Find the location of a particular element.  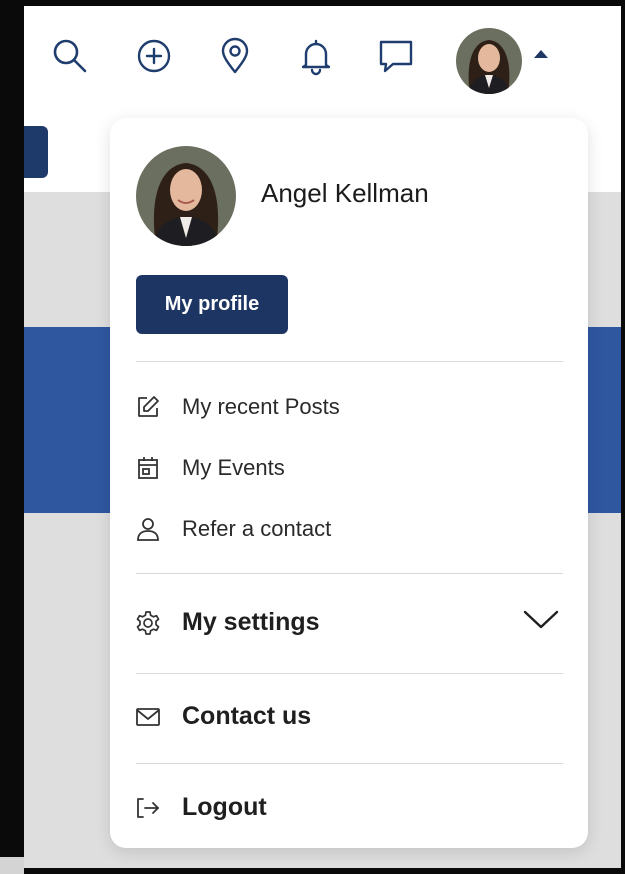

screen-frame-left is located at coordinates (12, 437).